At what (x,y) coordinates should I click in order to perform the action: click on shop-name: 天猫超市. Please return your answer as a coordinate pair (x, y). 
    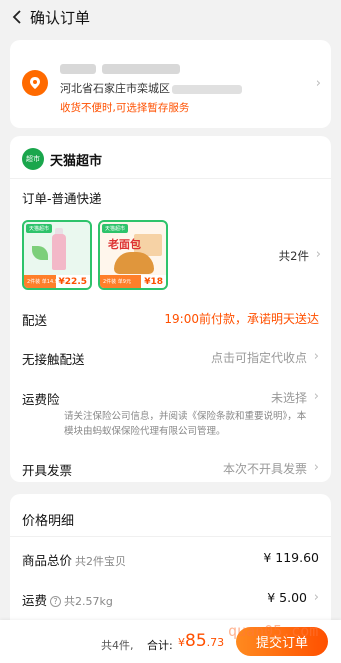
    Looking at the image, I should click on (76, 161).